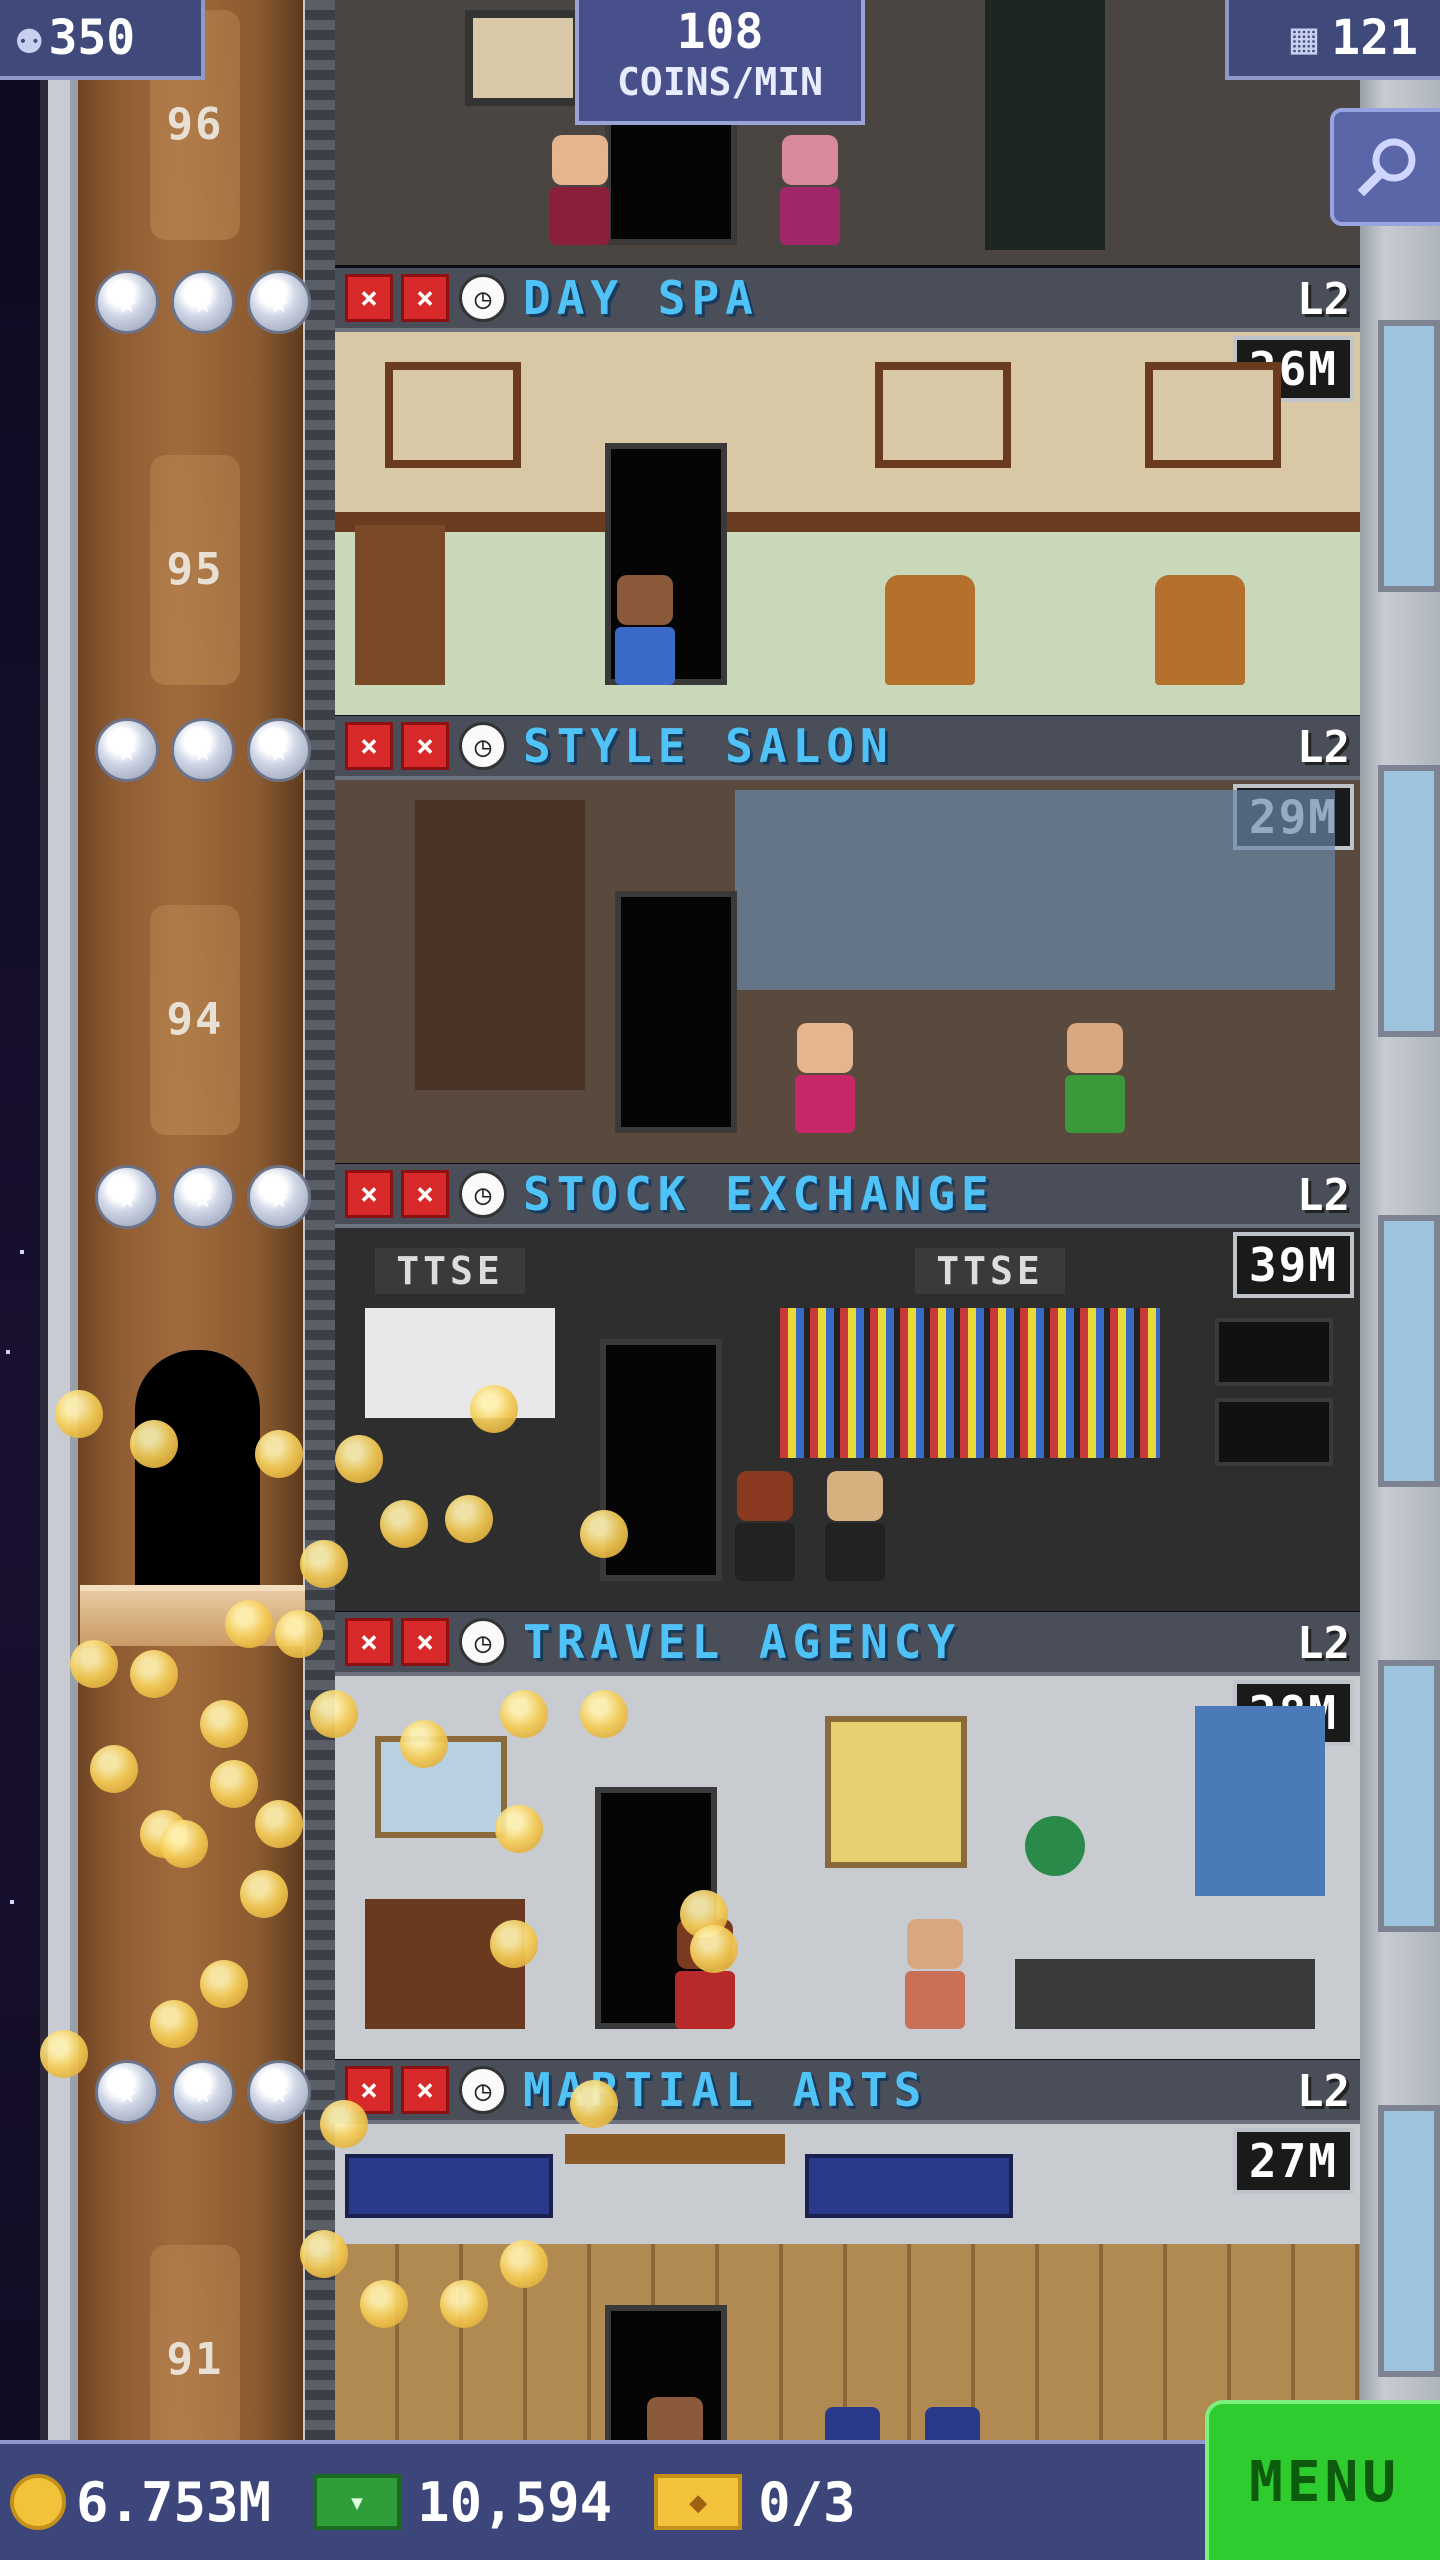  I want to click on stock-chart-board, so click(460, 1363).